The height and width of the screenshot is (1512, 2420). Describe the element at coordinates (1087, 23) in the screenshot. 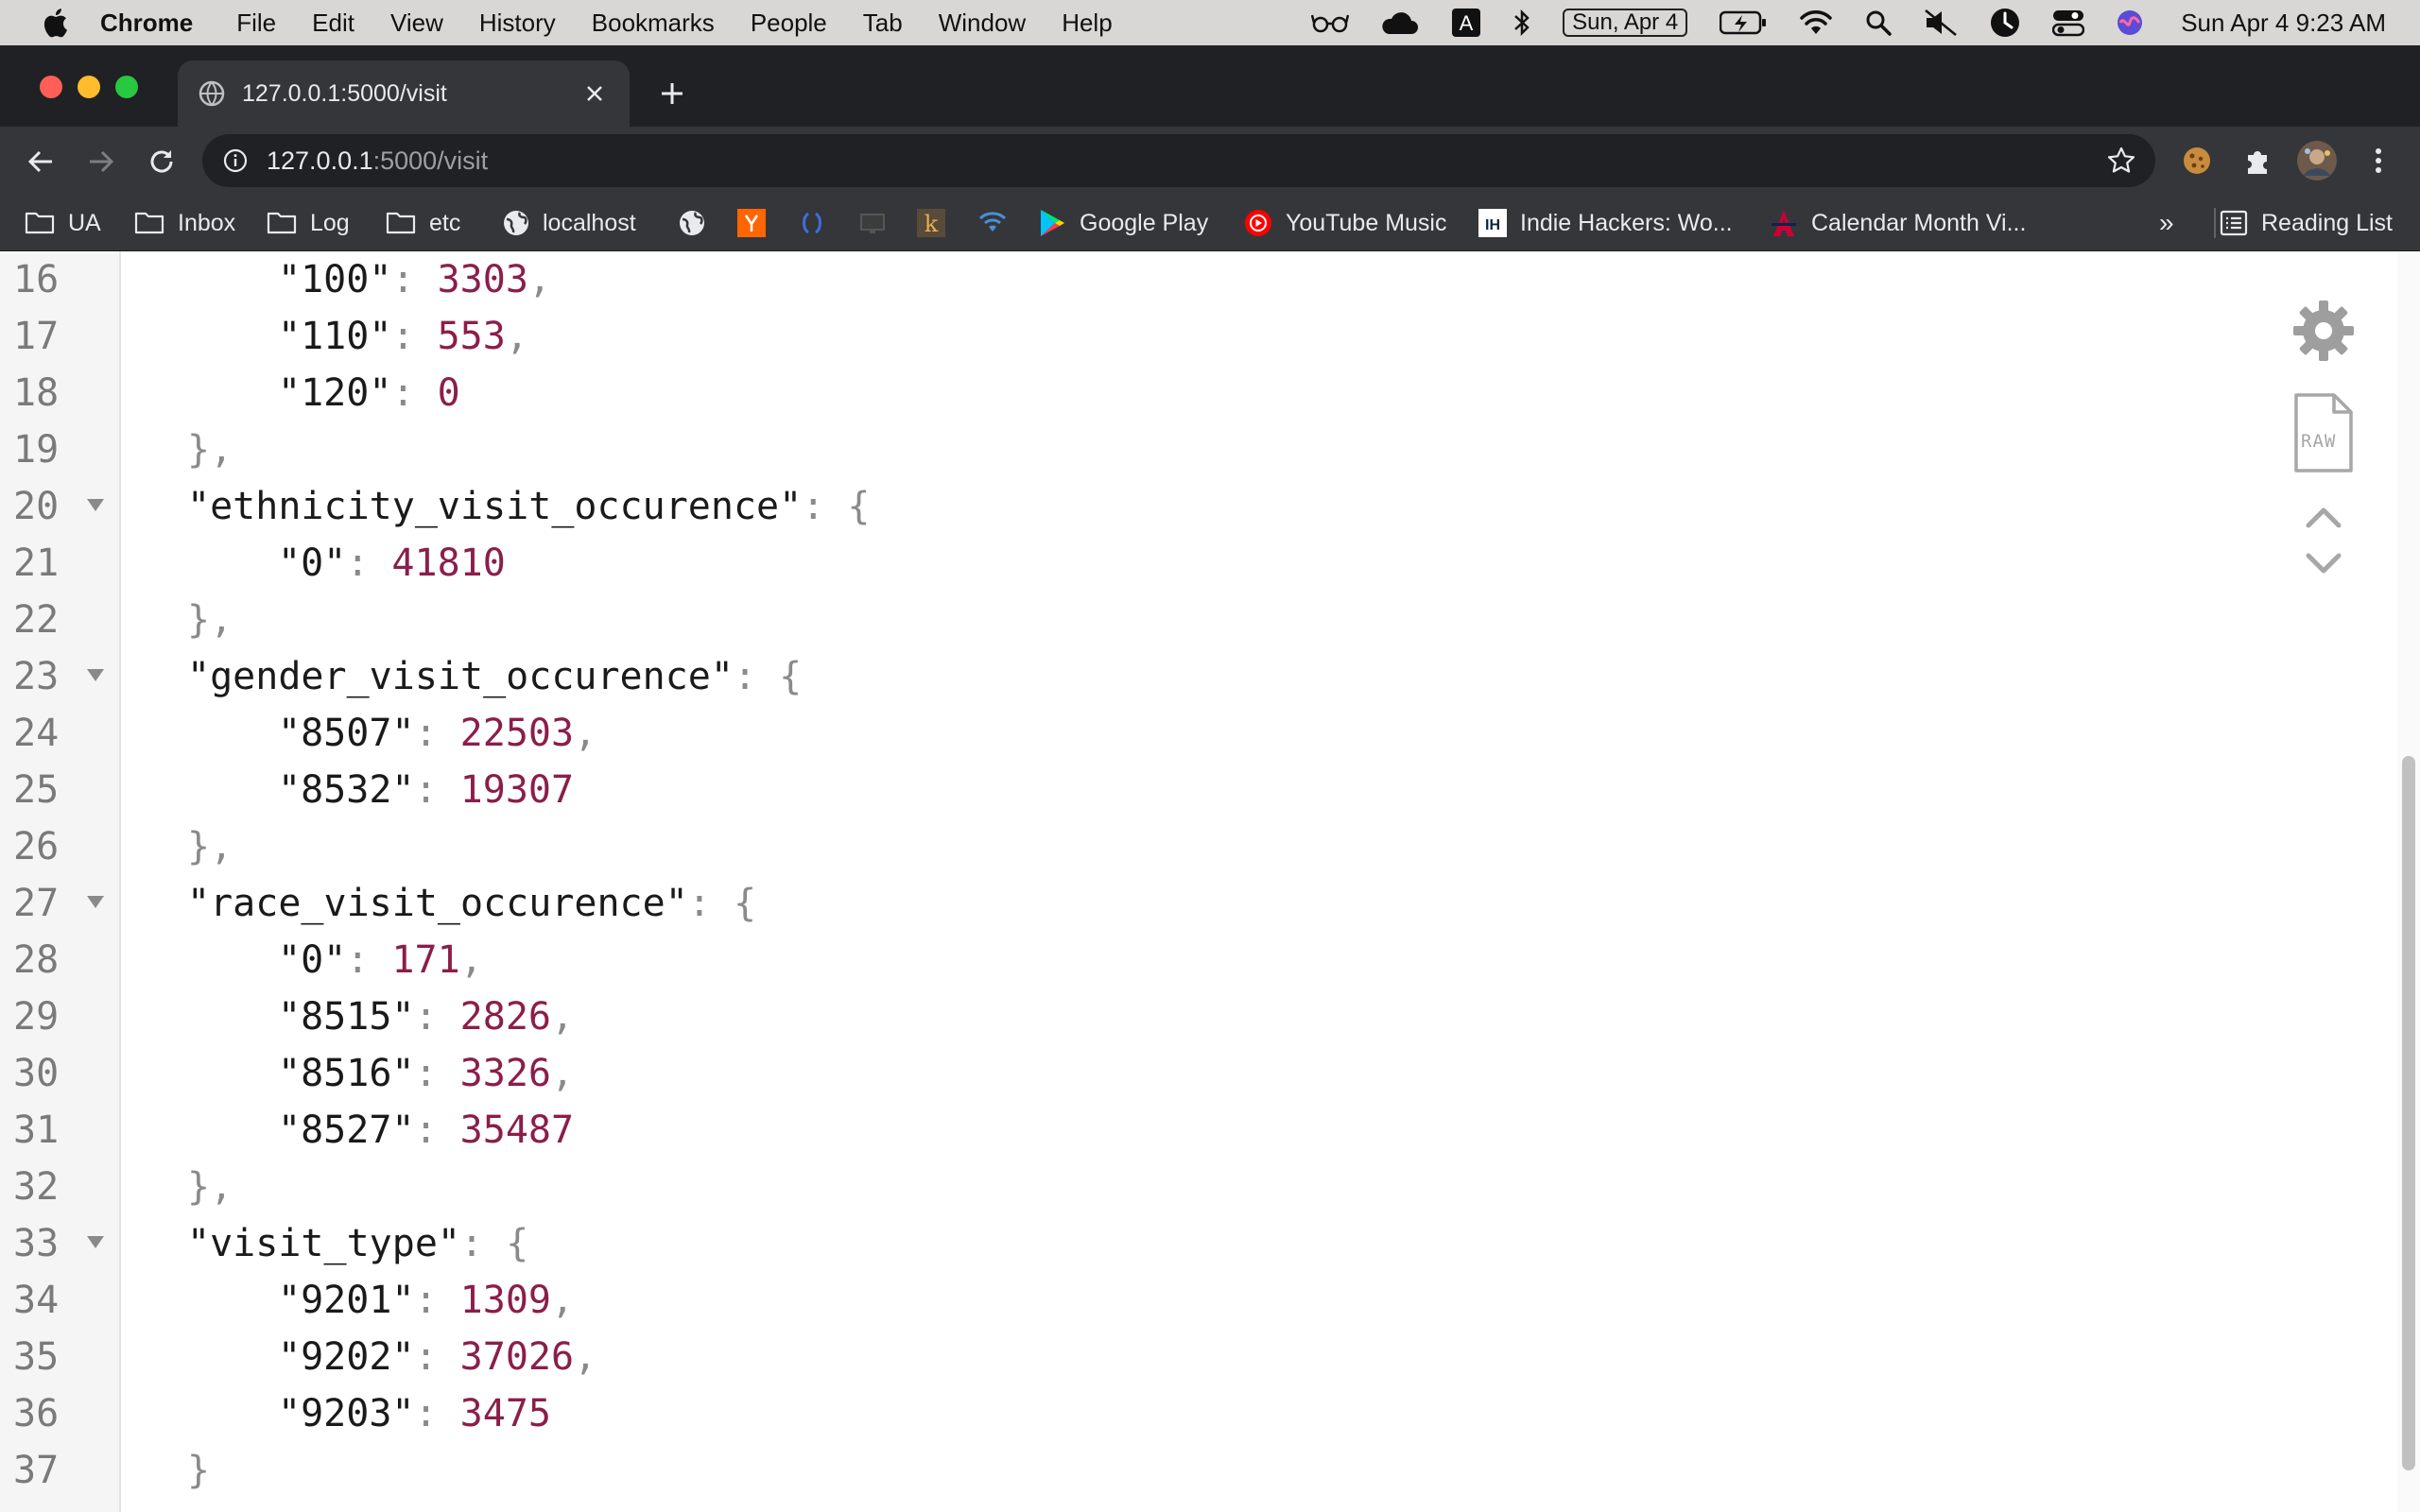

I see `menu-help: Help` at that location.